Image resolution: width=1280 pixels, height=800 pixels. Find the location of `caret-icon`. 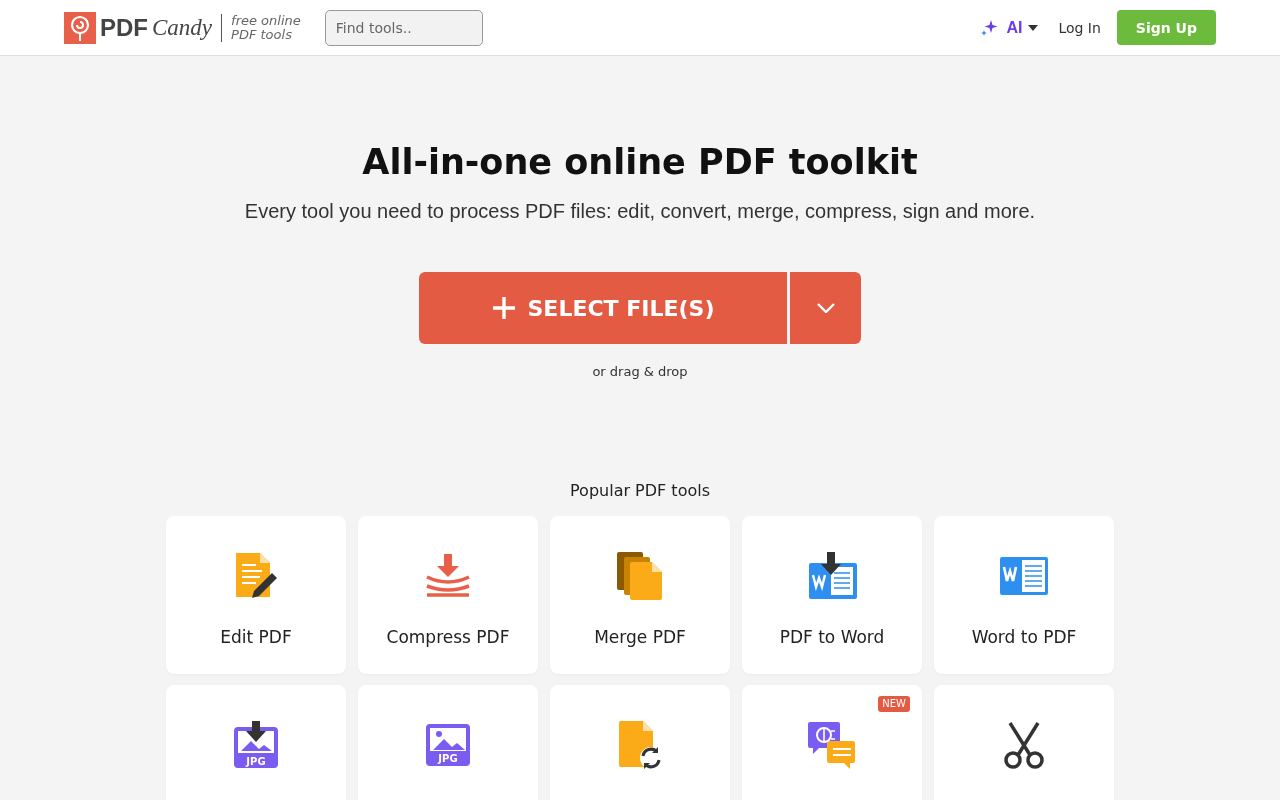

caret-icon is located at coordinates (1033, 27).